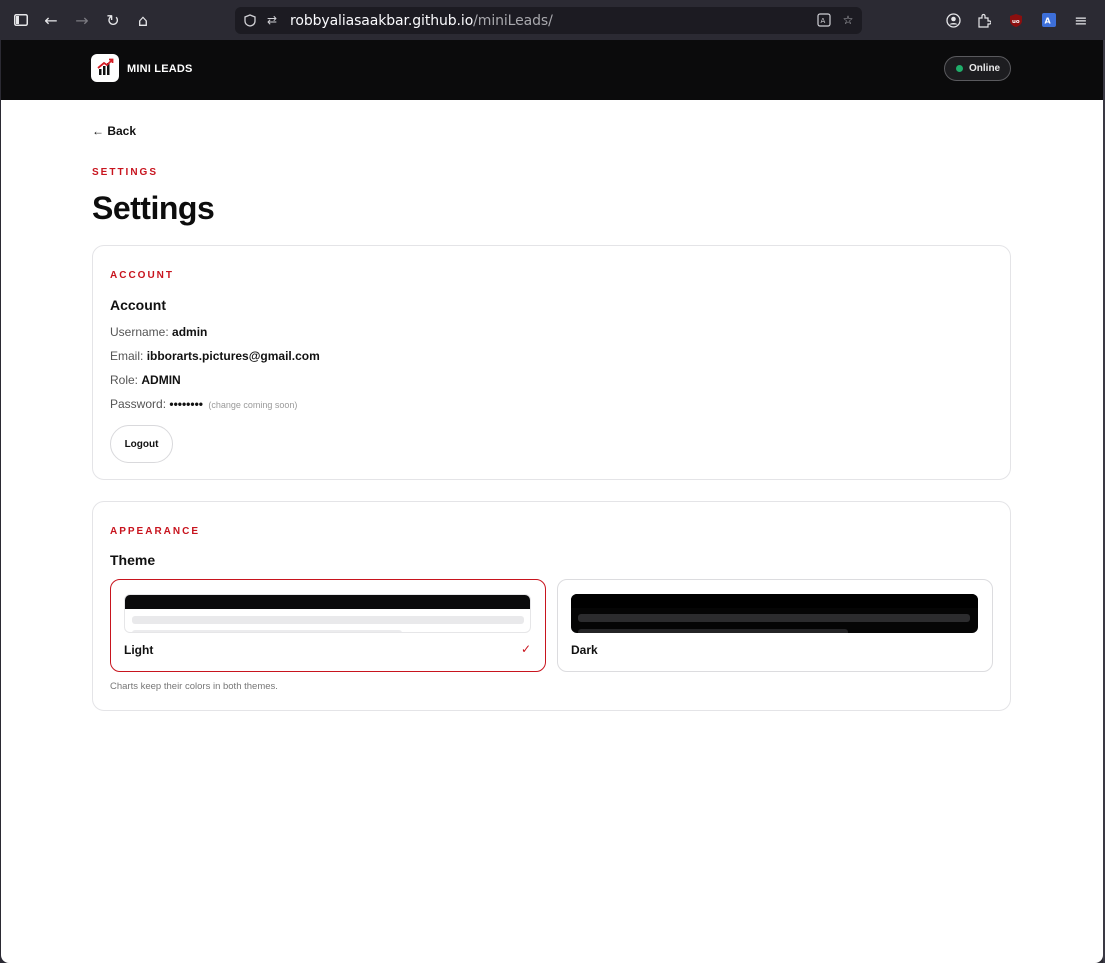 The height and width of the screenshot is (963, 1105). I want to click on translate-icon: A, so click(824, 20).